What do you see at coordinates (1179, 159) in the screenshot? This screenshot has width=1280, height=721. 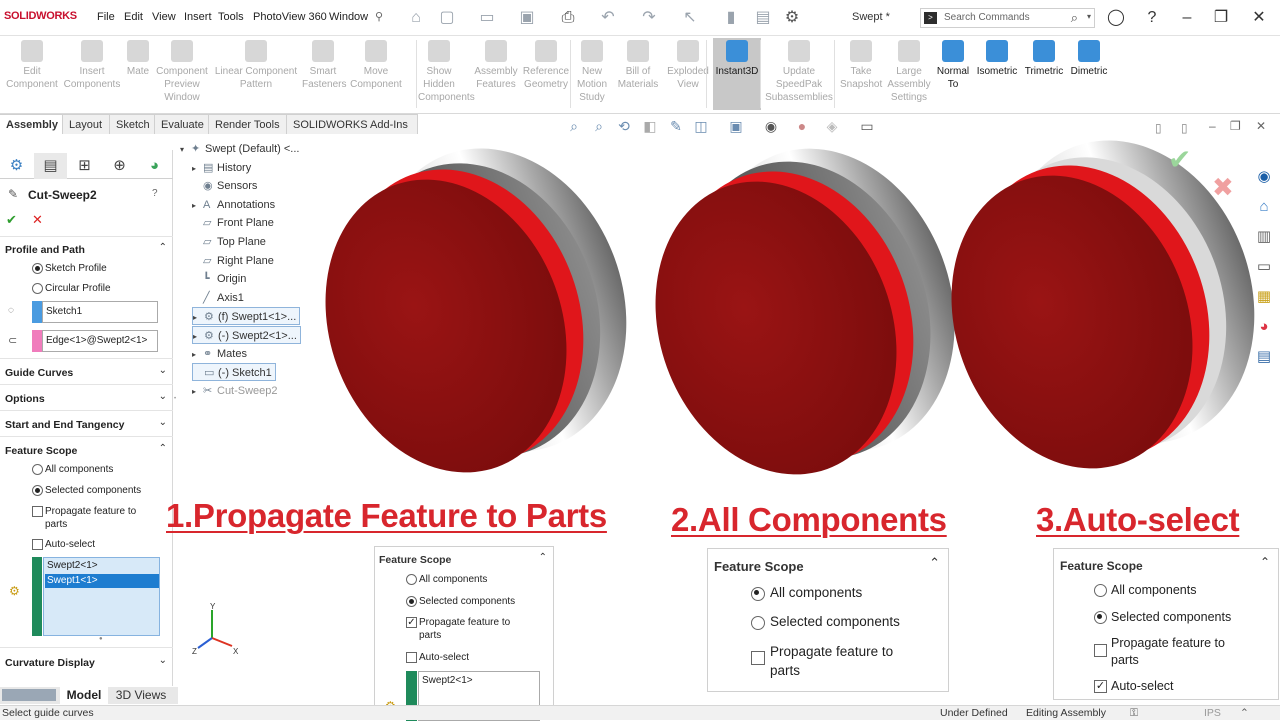 I see `confirm-ok-icon: ✔` at bounding box center [1179, 159].